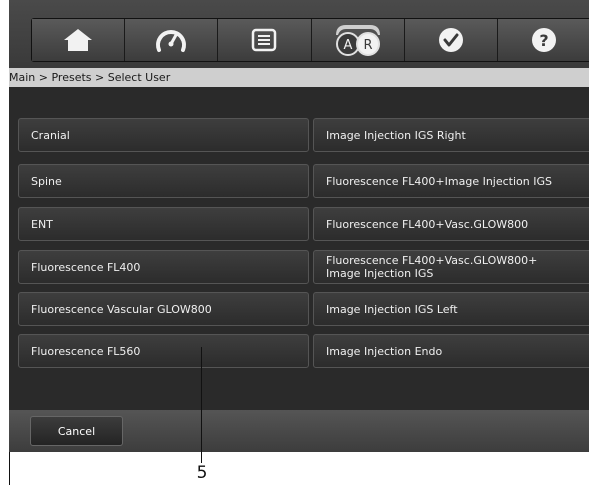 This screenshot has width=589, height=485. Describe the element at coordinates (90, 77) in the screenshot. I see `breadcrumb-text: Main > Presets > Select User` at that location.